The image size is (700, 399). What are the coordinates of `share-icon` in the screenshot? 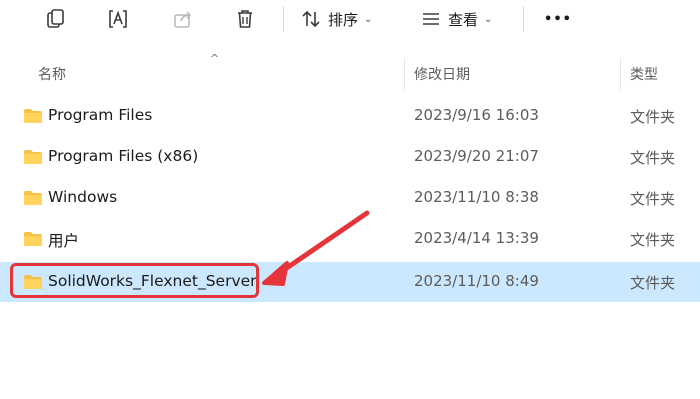 It's located at (183, 19).